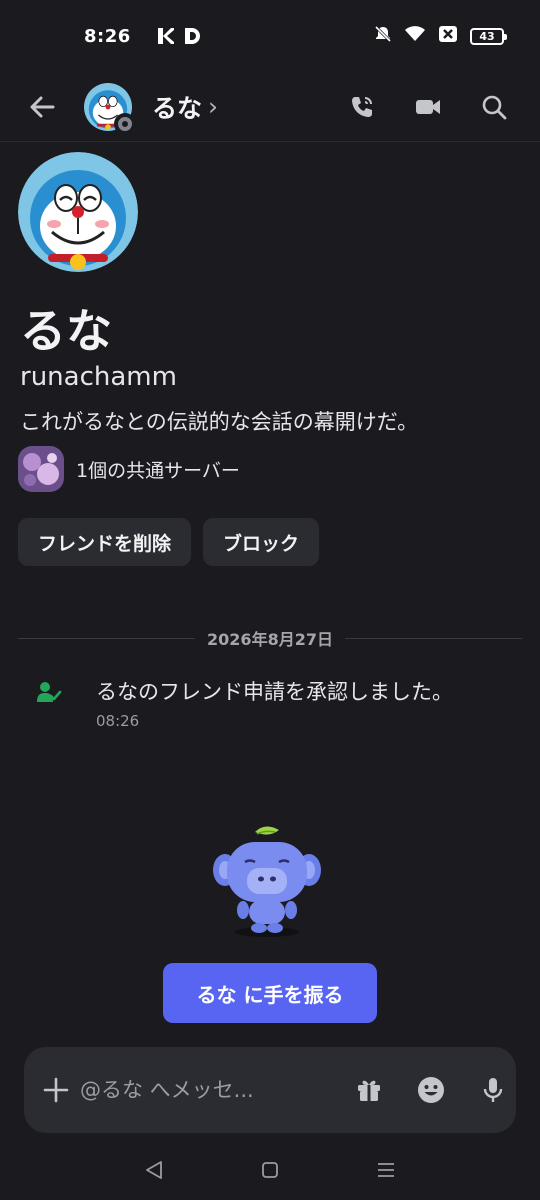  What do you see at coordinates (214, 1090) in the screenshot?
I see `message-input` at bounding box center [214, 1090].